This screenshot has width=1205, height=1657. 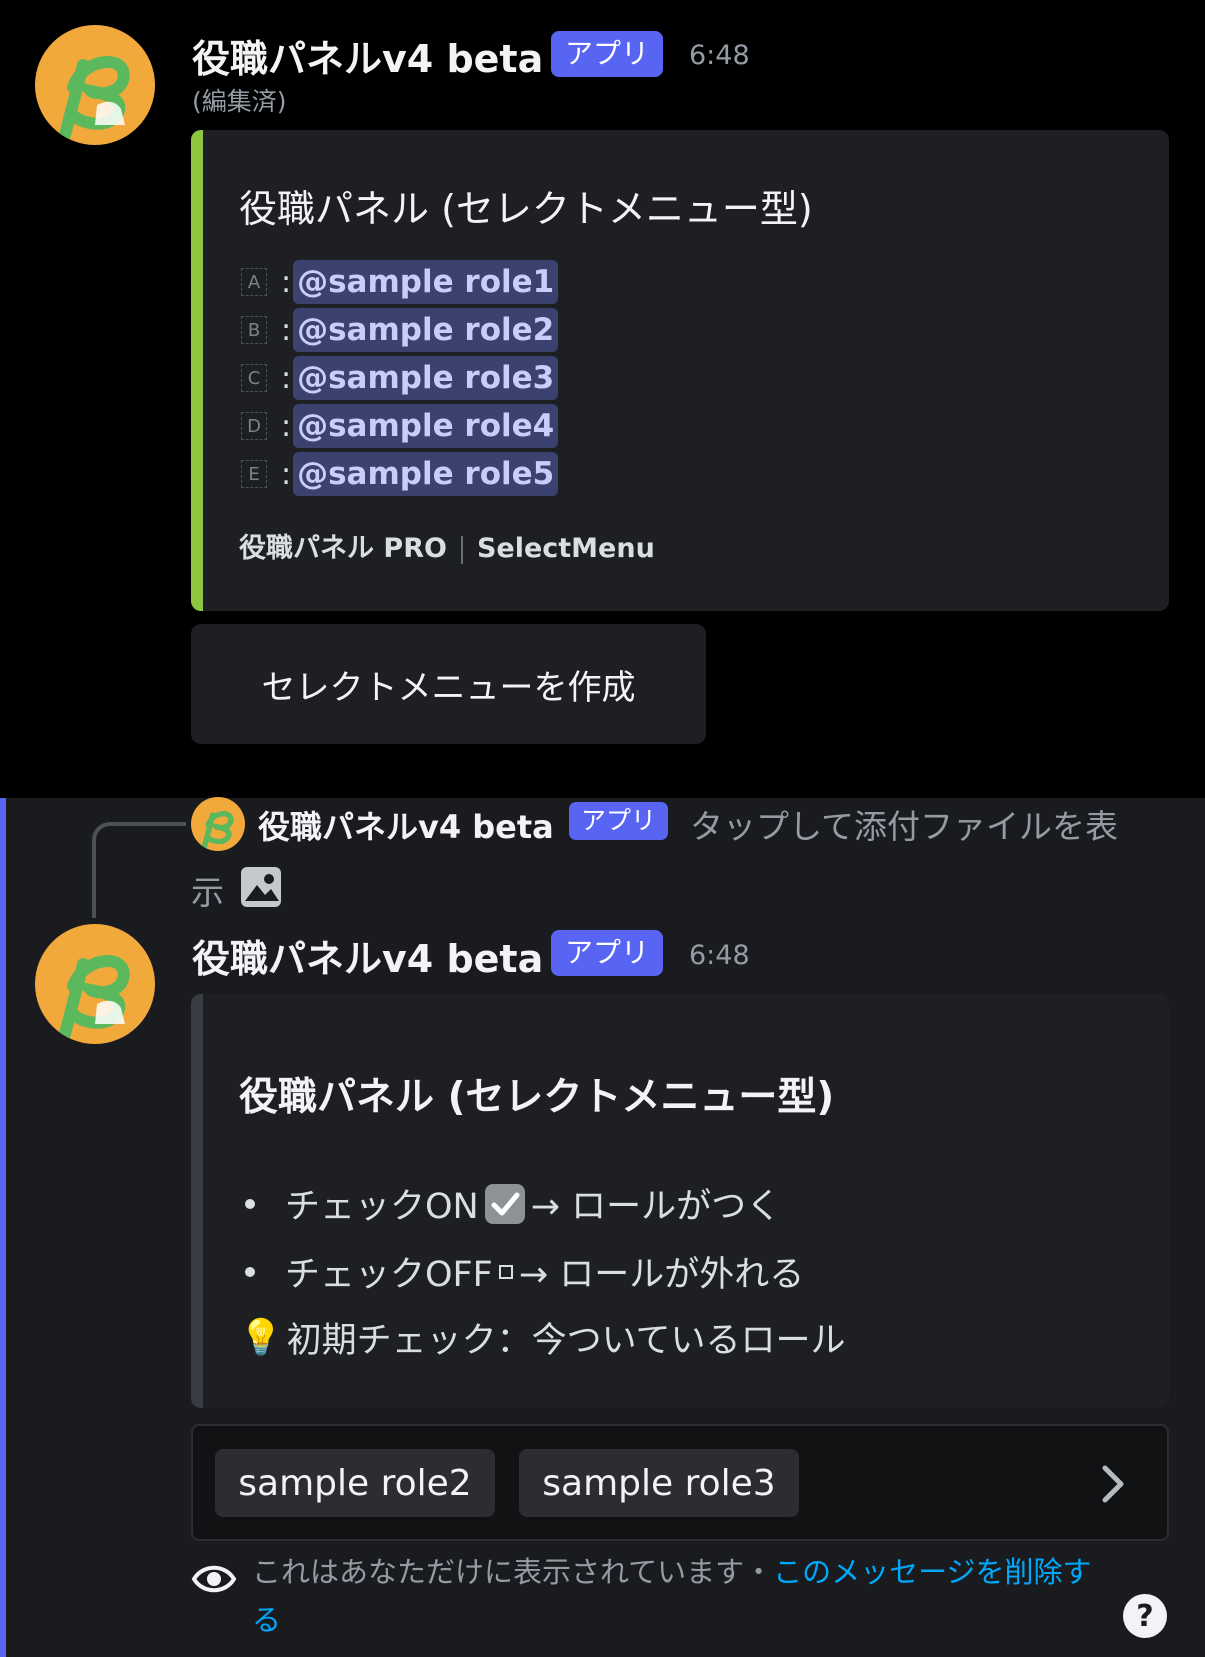 I want to click on delete-message-link-cont: る, so click(x=266, y=1620).